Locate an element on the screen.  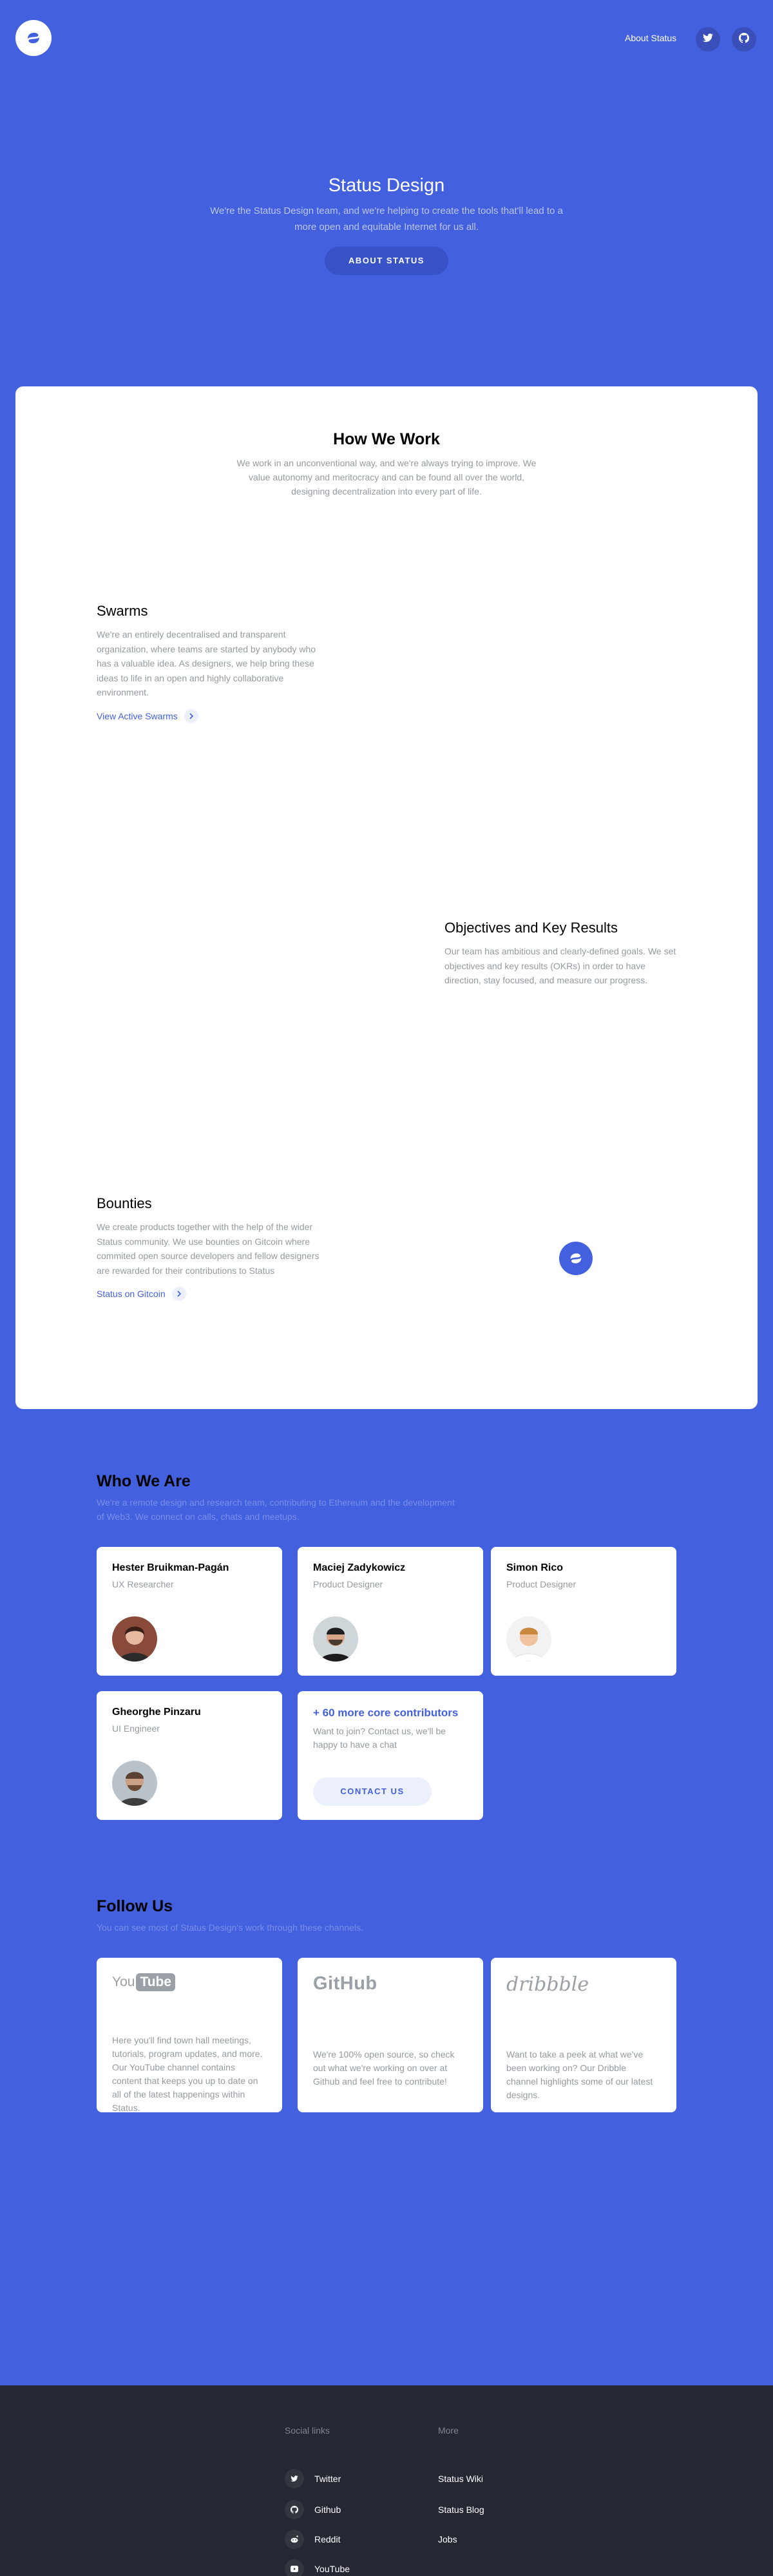
footer-jobs-link: Jobs is located at coordinates (448, 2539).